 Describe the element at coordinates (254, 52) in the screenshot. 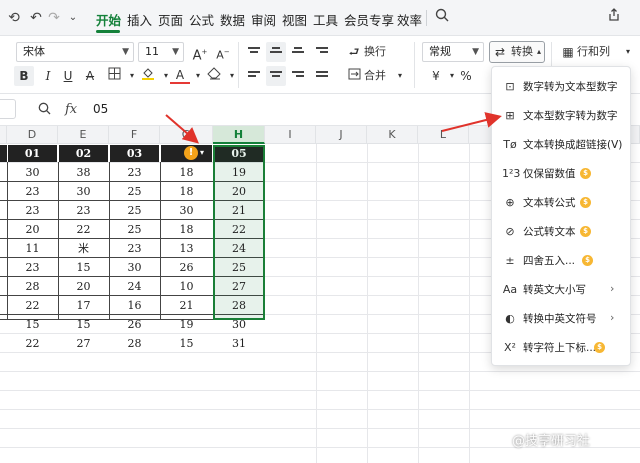

I see `align-top-icon` at that location.